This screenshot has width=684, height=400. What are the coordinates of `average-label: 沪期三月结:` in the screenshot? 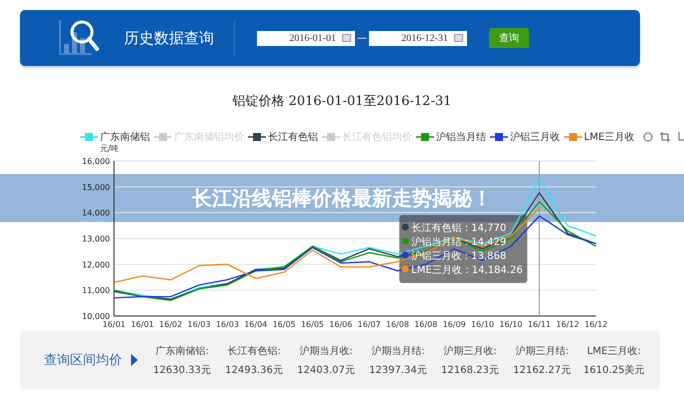 It's located at (542, 351).